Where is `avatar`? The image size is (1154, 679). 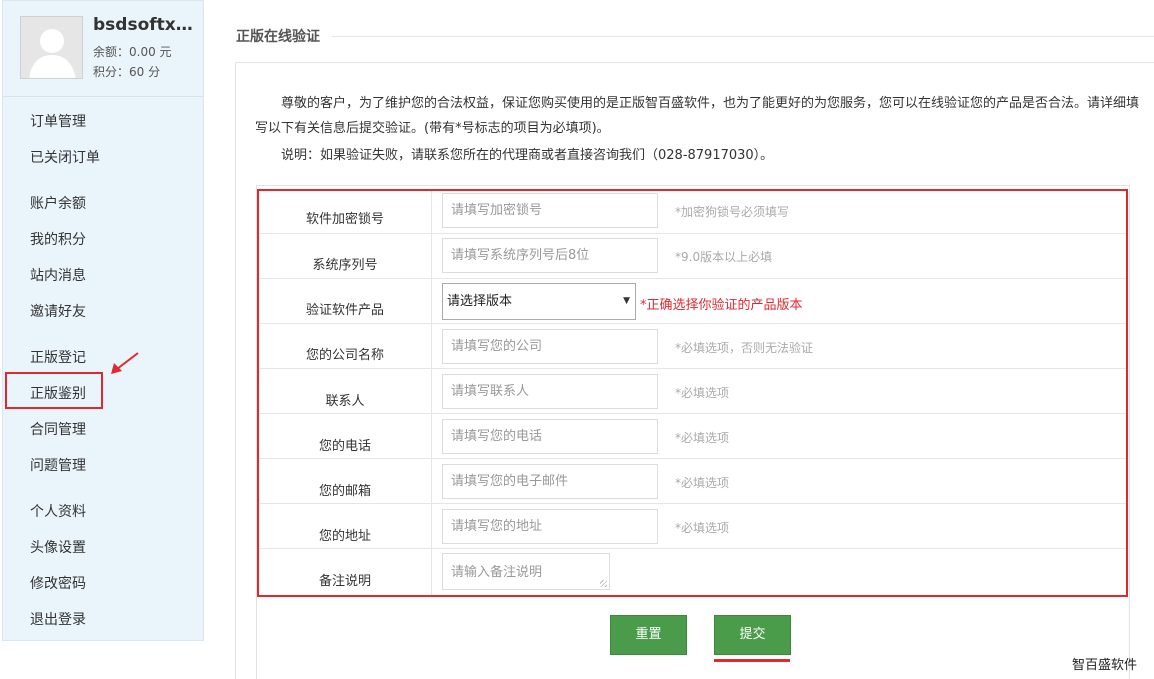 avatar is located at coordinates (51, 47).